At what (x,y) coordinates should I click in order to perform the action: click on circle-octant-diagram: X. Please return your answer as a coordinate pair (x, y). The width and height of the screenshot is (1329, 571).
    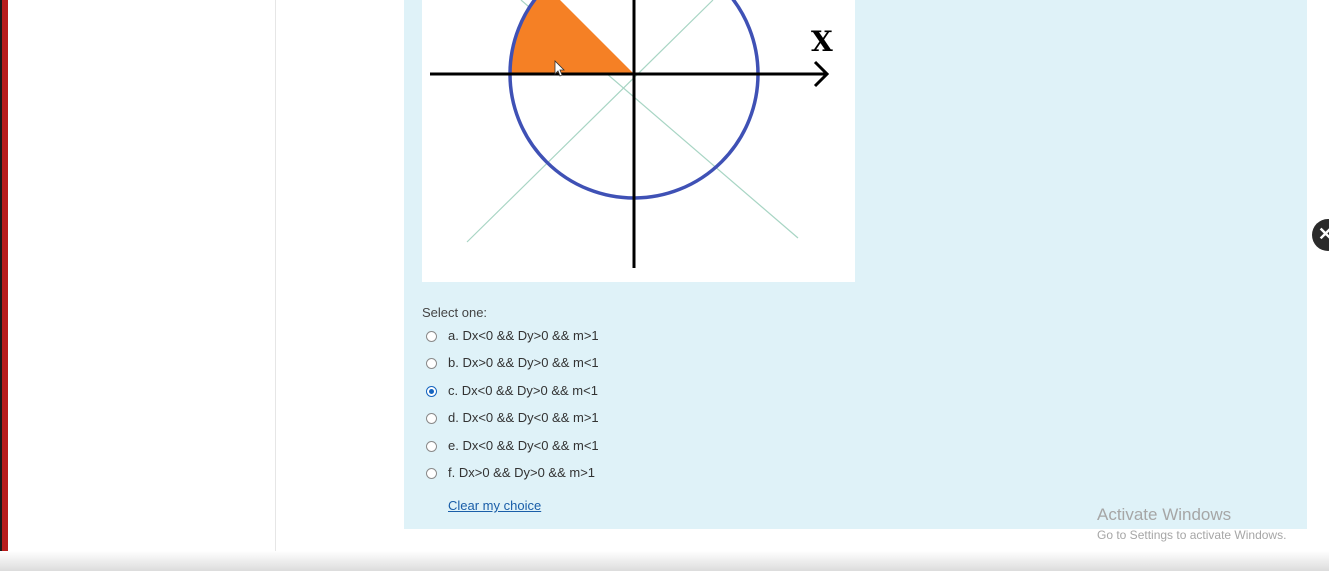
    Looking at the image, I should click on (631, 134).